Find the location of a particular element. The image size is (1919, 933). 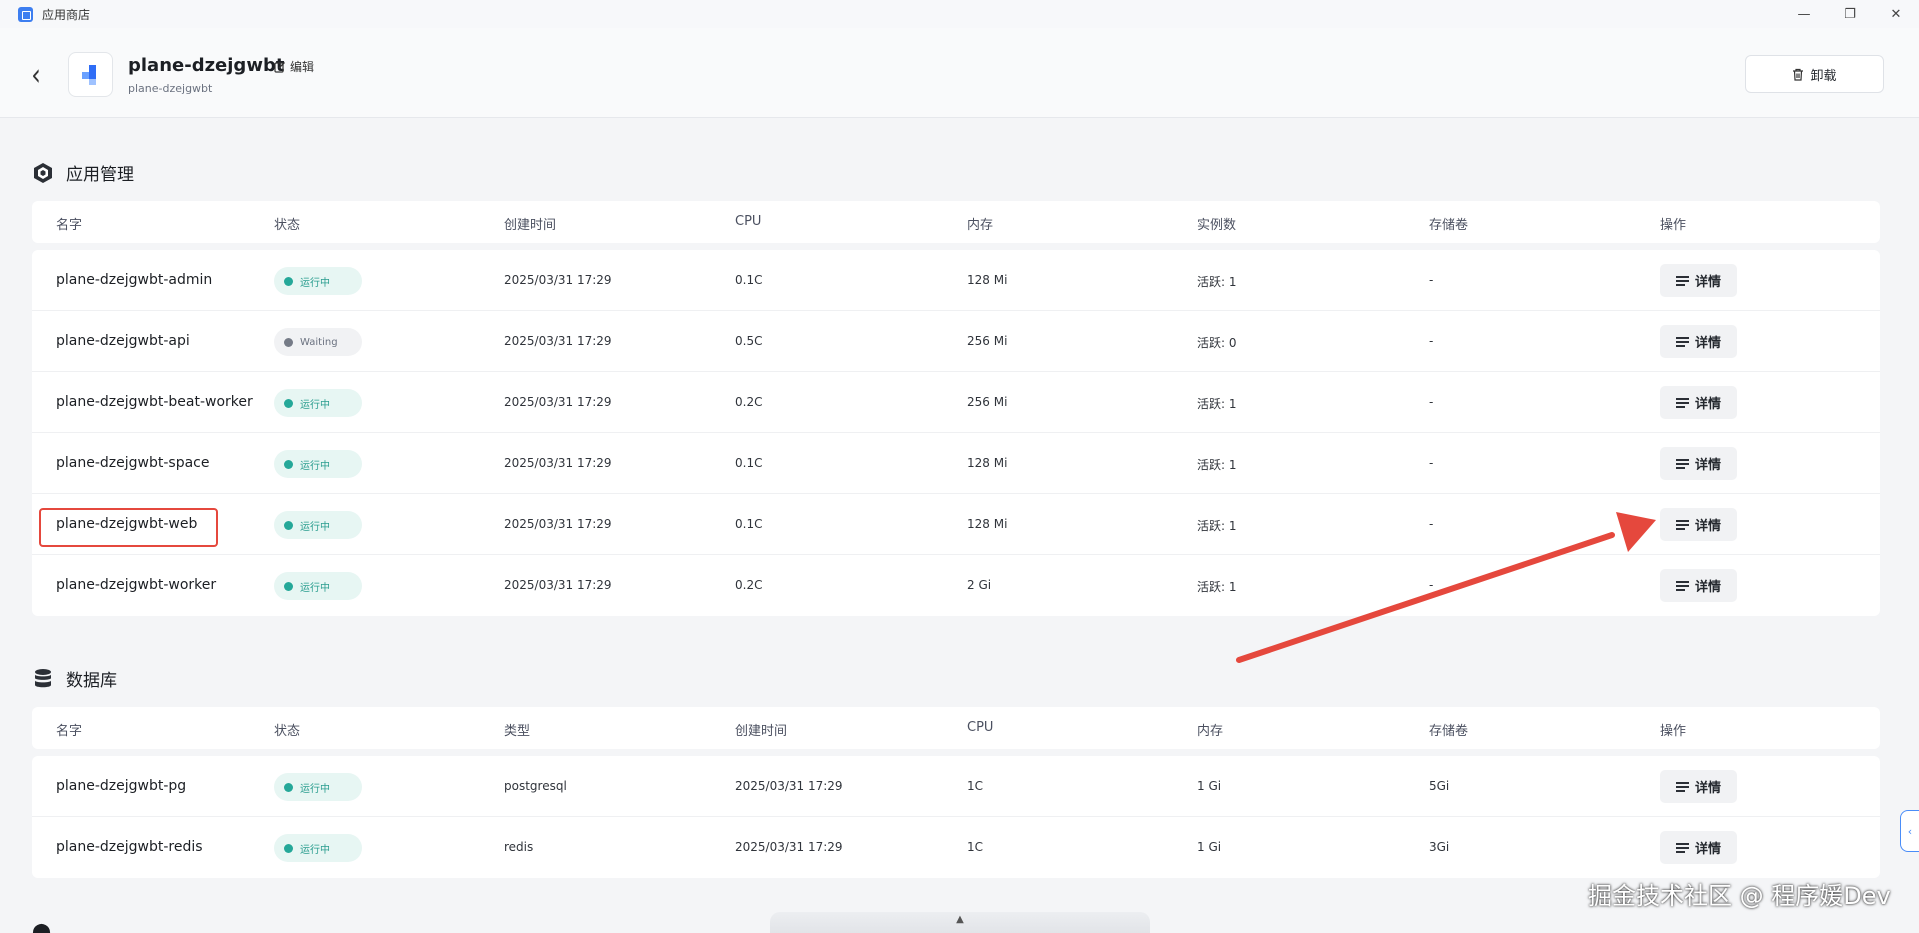

col-created: 创建时间 is located at coordinates (530, 225).